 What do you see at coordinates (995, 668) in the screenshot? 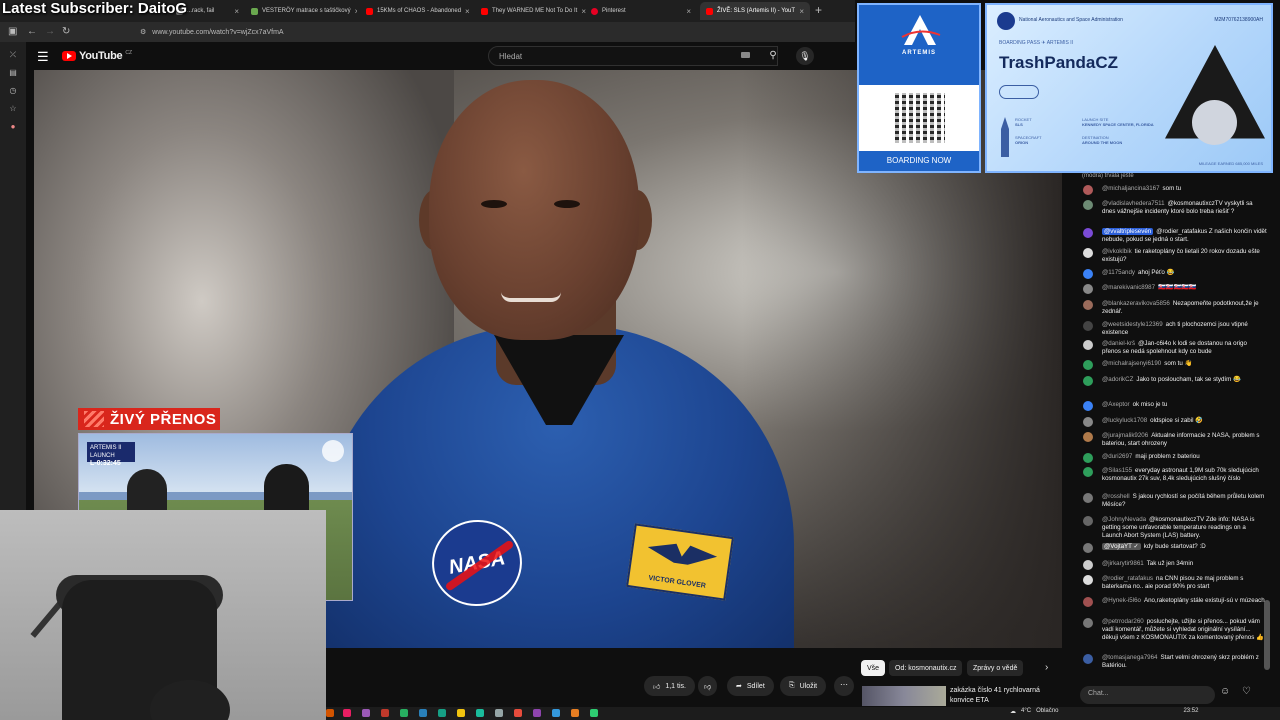
I see `chip-science-news: Zprávy o vědě` at bounding box center [995, 668].